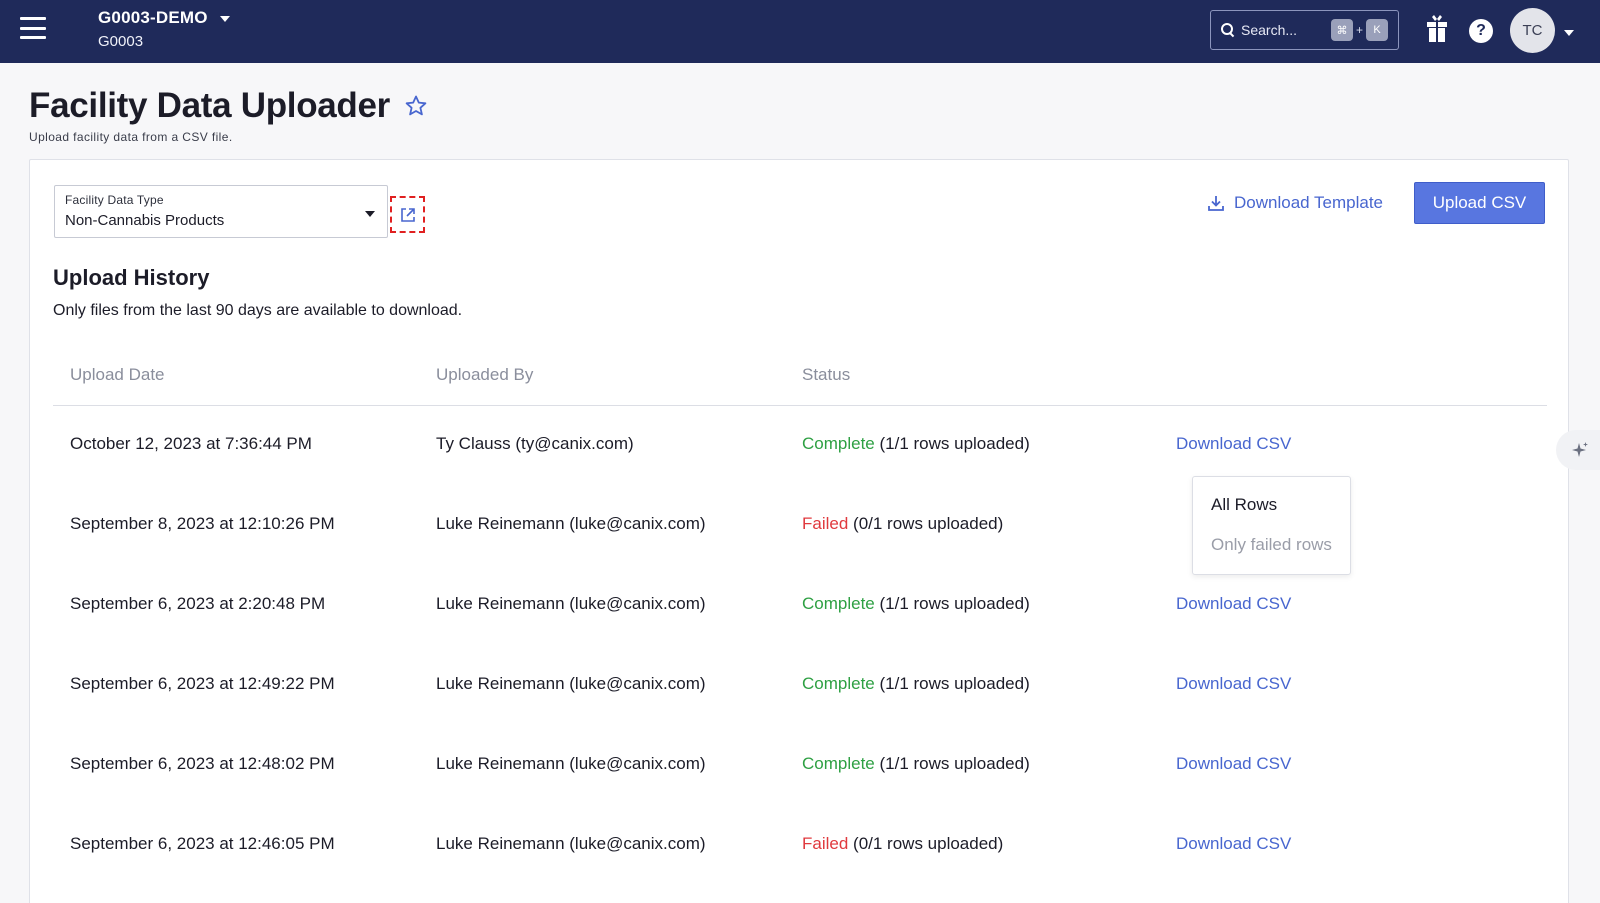  What do you see at coordinates (1481, 31) in the screenshot?
I see `help-icon: ?` at bounding box center [1481, 31].